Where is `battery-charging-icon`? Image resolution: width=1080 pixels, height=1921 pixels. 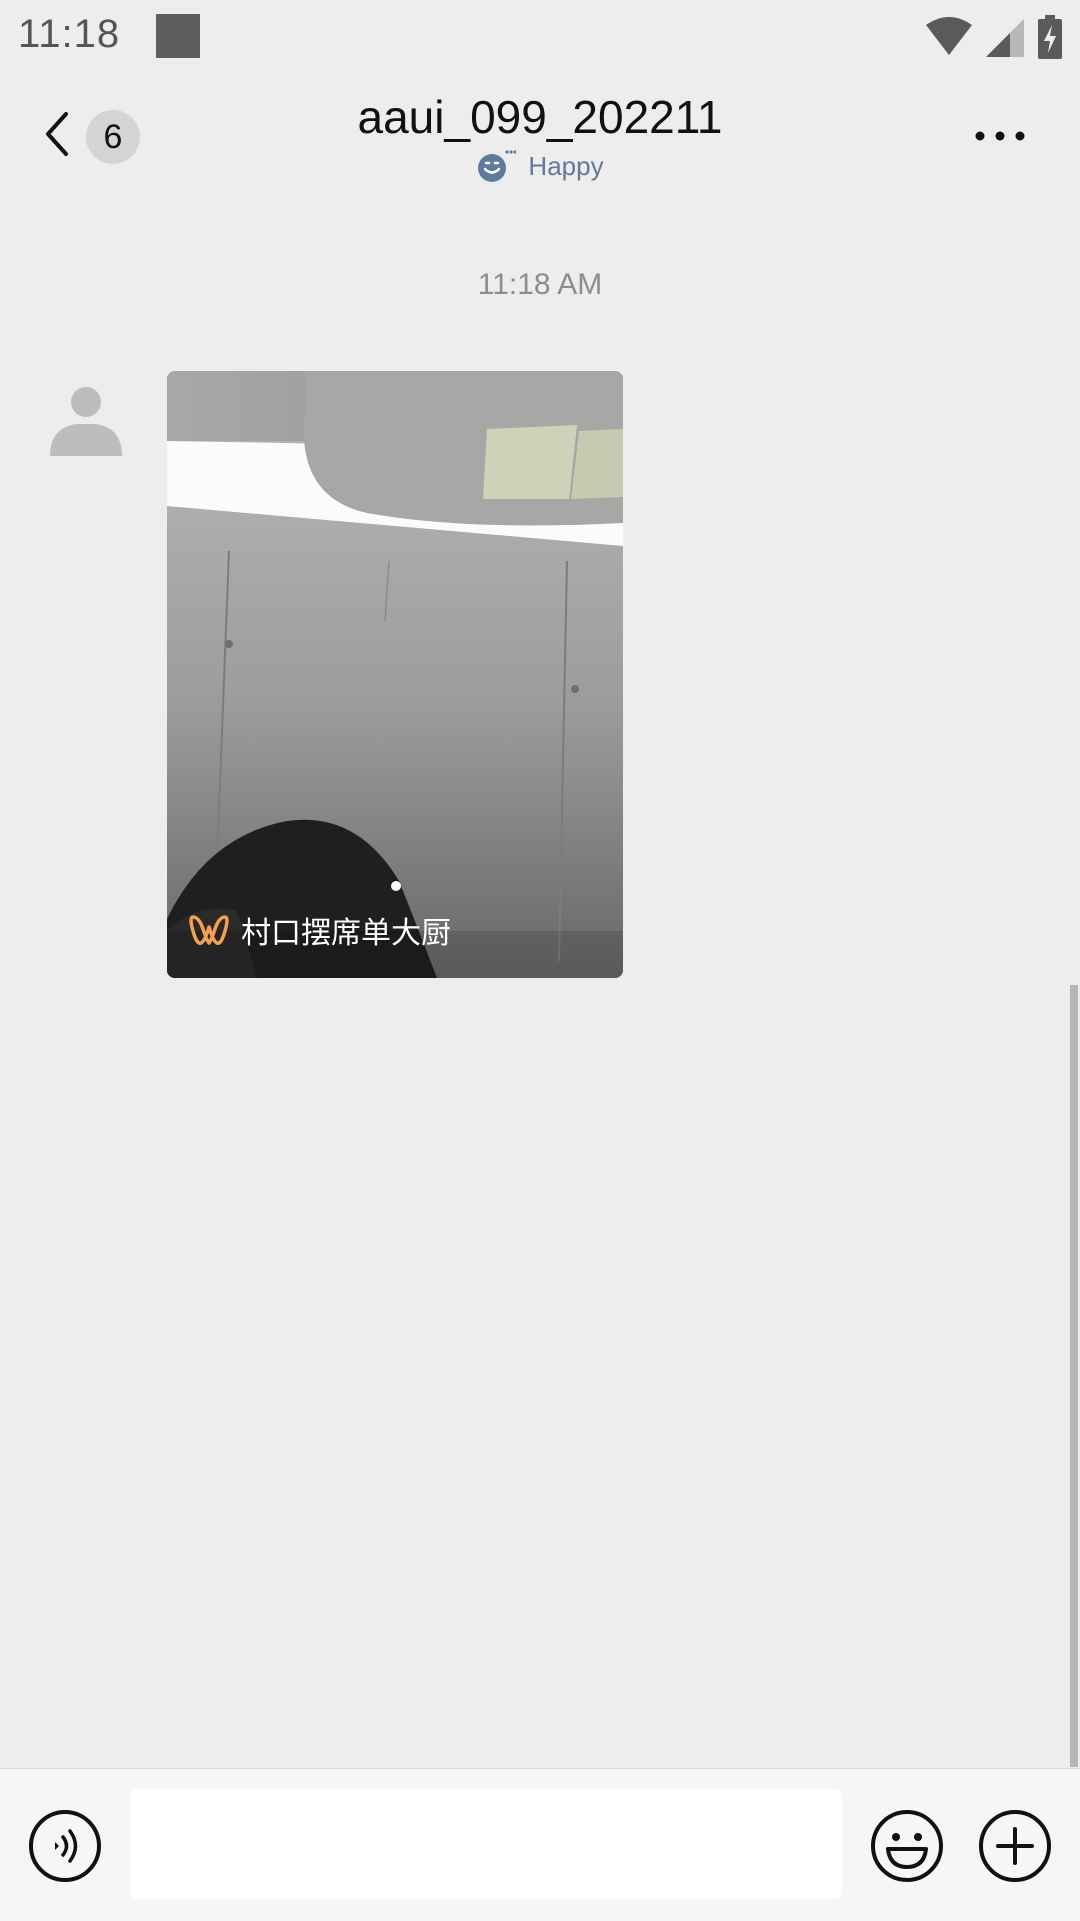
battery-charging-icon is located at coordinates (1050, 37).